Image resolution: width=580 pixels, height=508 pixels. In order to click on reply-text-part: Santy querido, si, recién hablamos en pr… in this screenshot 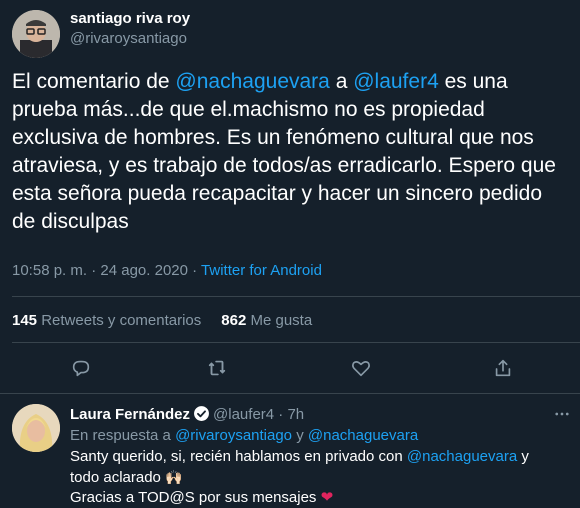, I will do `click(238, 456)`.